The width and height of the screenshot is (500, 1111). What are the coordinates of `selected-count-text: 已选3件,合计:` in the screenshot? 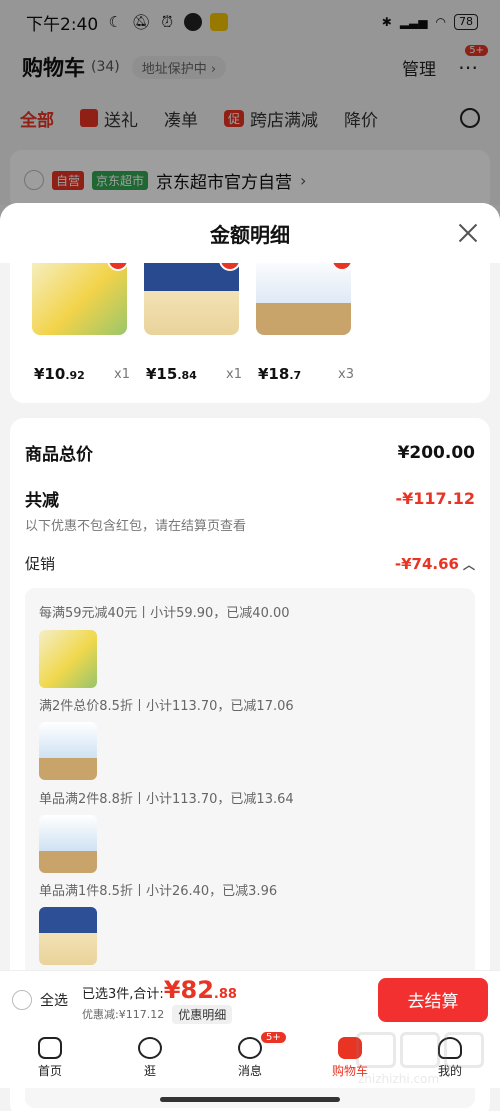 It's located at (123, 994).